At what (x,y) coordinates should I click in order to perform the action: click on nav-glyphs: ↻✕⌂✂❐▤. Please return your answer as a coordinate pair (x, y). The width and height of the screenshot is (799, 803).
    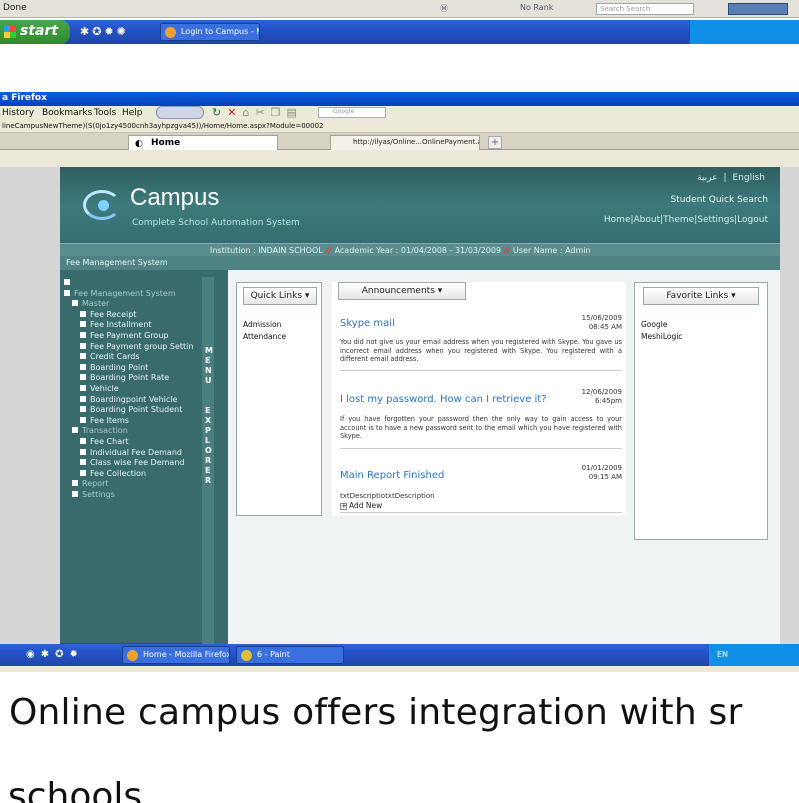
    Looking at the image, I should click on (257, 112).